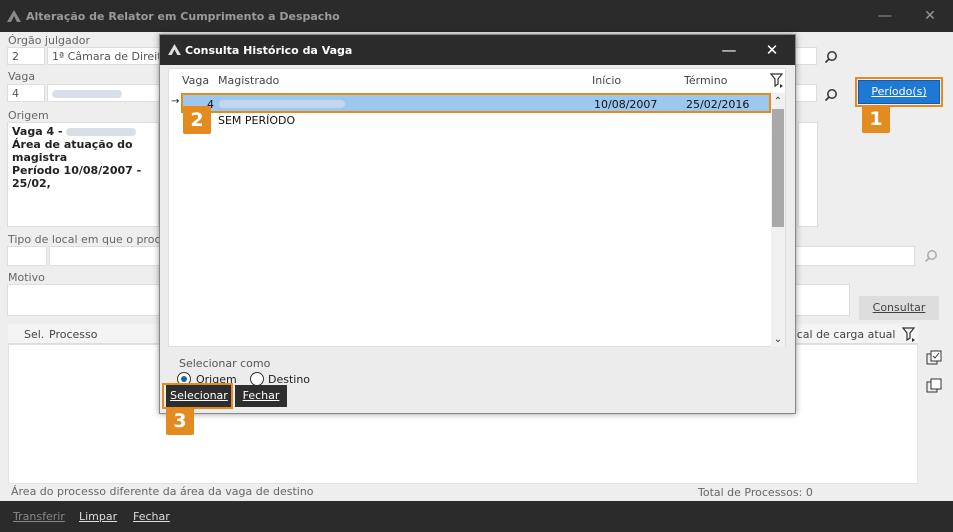  Describe the element at coordinates (249, 80) in the screenshot. I see `col-magistrado: Magistrado` at that location.